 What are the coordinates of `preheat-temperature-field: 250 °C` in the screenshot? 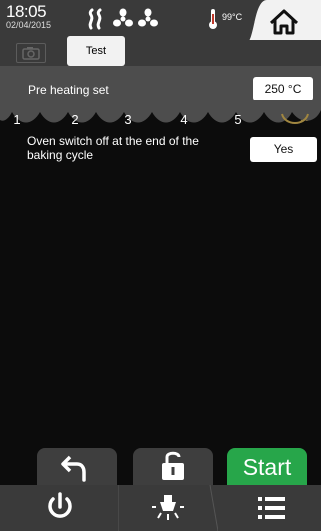 It's located at (283, 89).